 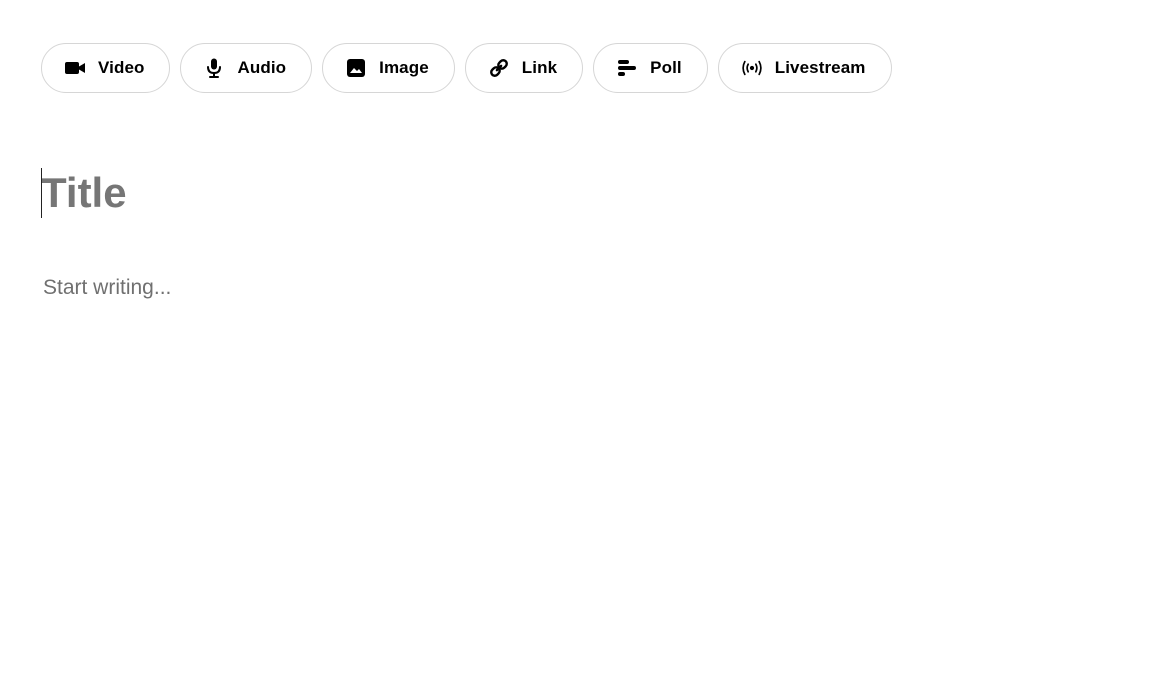 I want to click on text-caret, so click(x=41, y=193).